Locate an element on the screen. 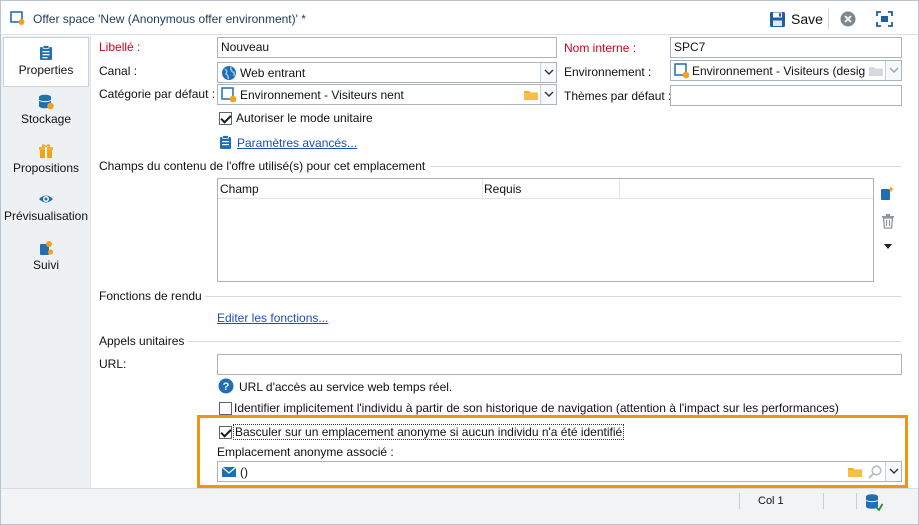 This screenshot has height=525, width=919. database-sync-icon is located at coordinates (46, 102).